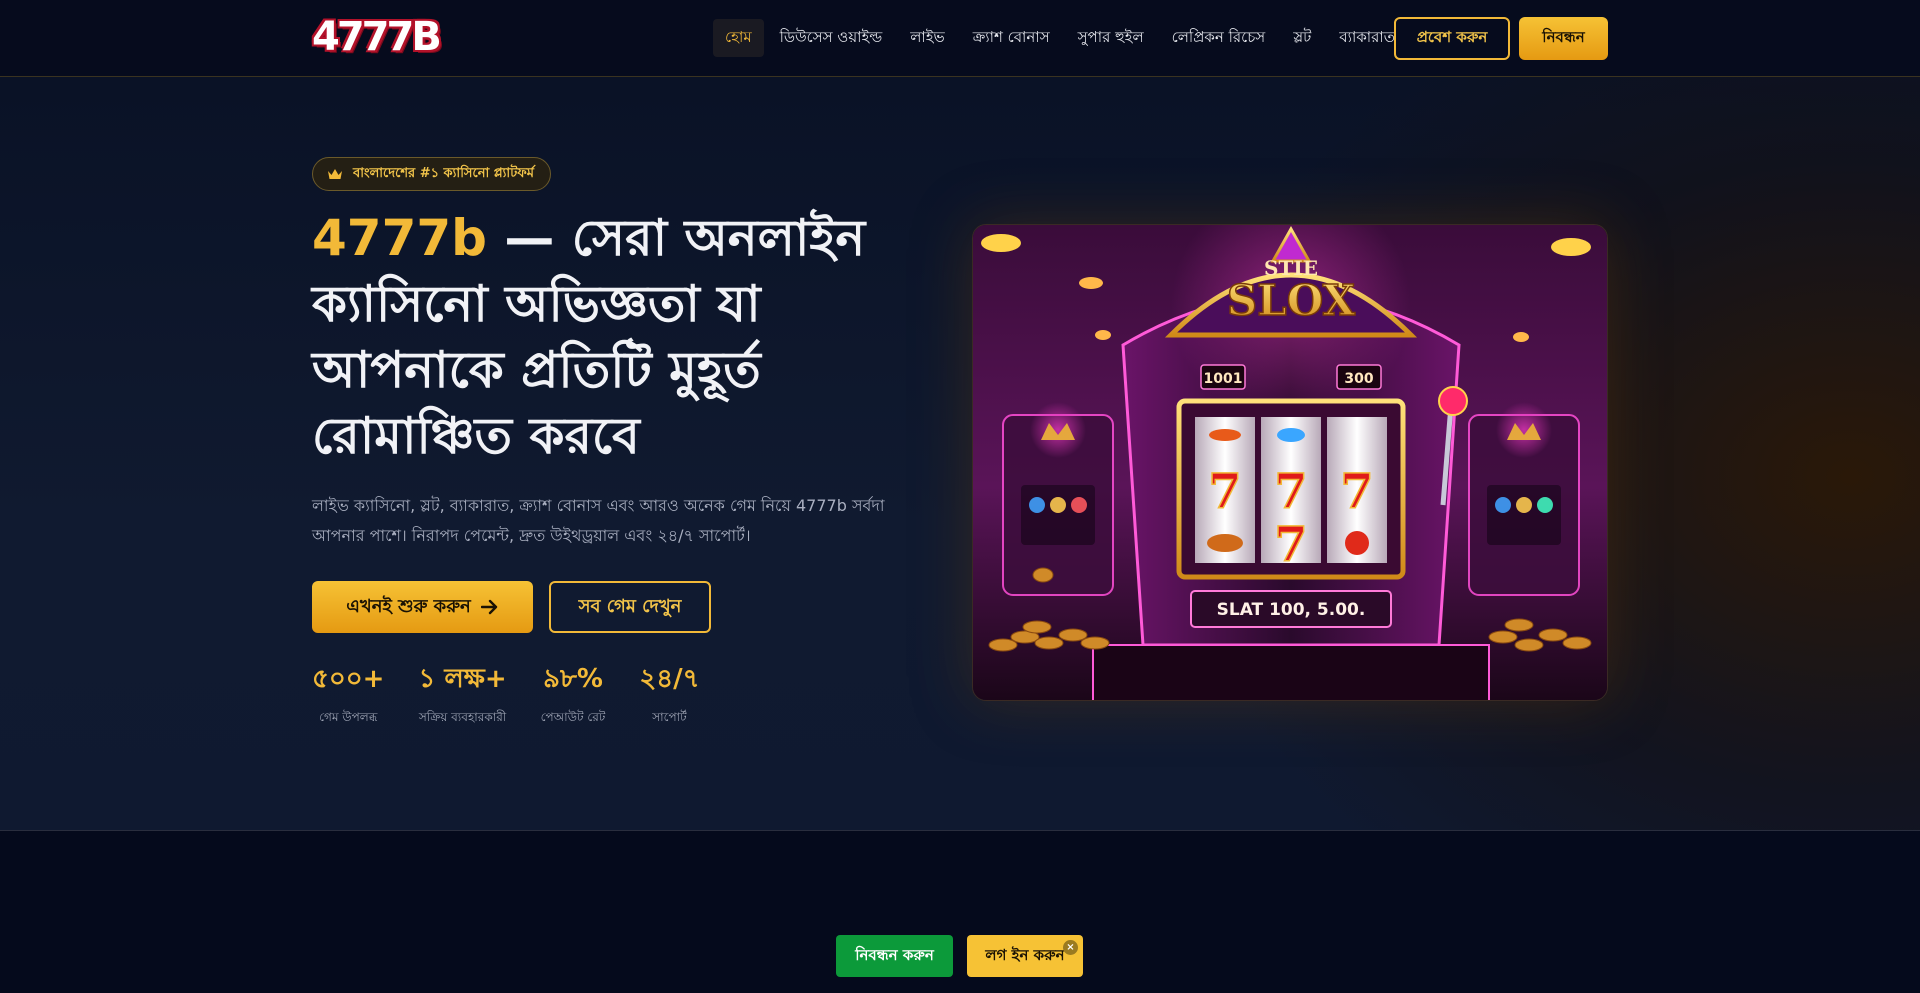  I want to click on close-icon: ×, so click(1070, 947).